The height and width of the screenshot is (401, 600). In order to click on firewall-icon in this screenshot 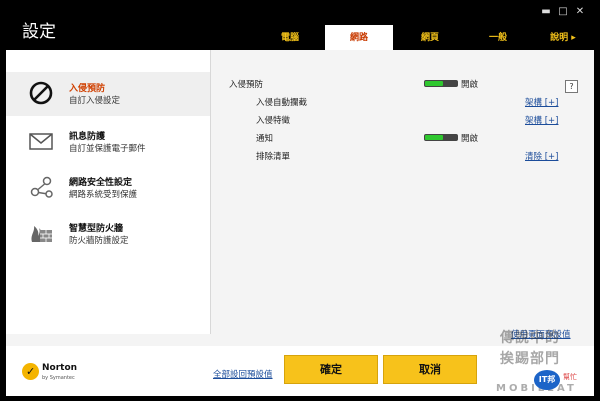, I will do `click(41, 234)`.